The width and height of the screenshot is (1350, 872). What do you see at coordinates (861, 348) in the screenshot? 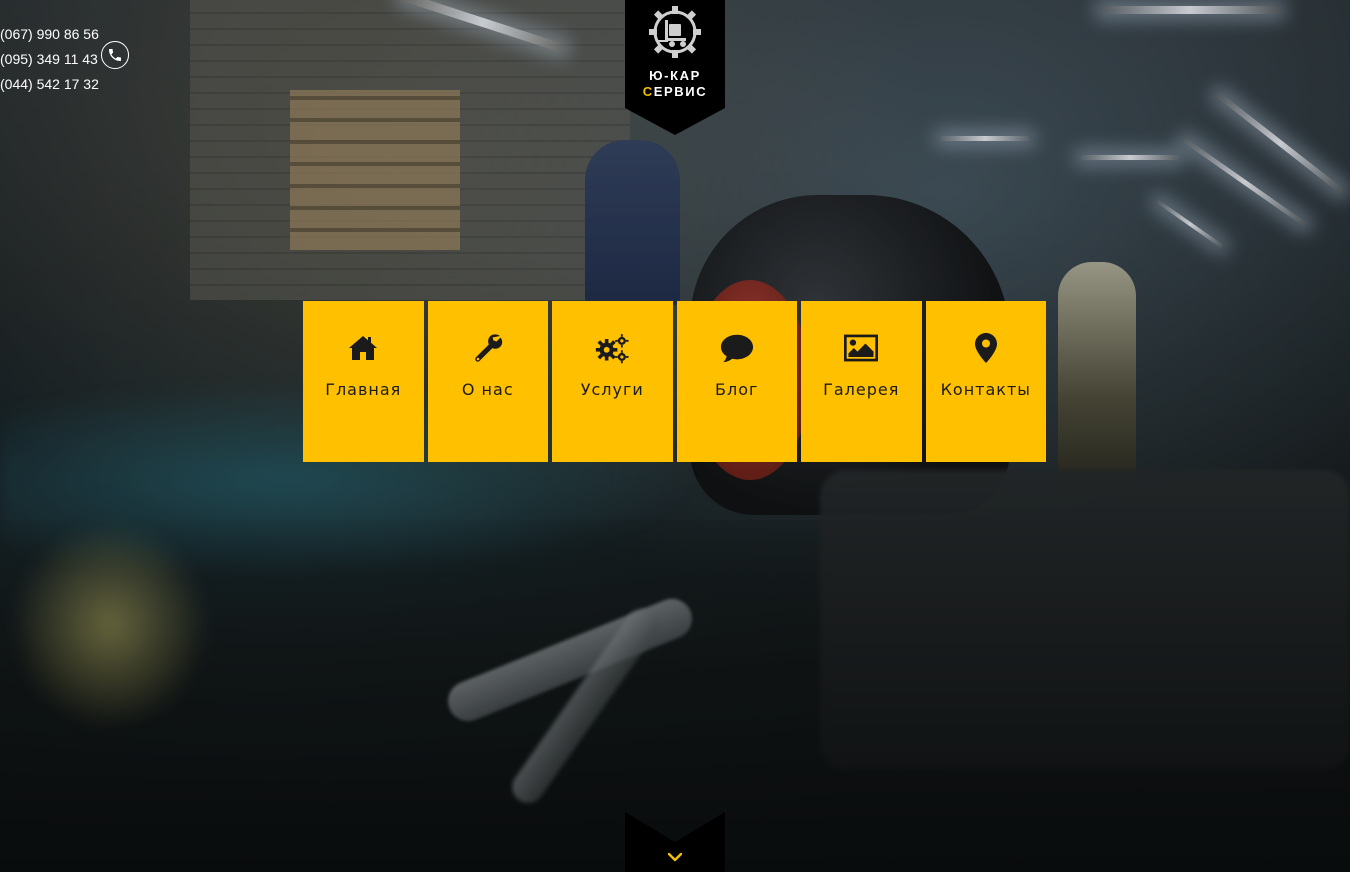
I see `picture-icon` at bounding box center [861, 348].